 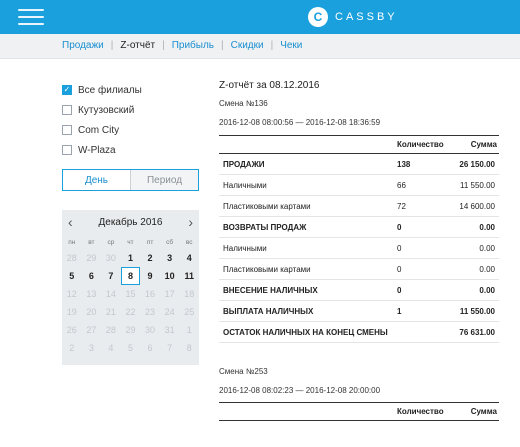 What do you see at coordinates (31, 17) in the screenshot?
I see `menu-icon` at bounding box center [31, 17].